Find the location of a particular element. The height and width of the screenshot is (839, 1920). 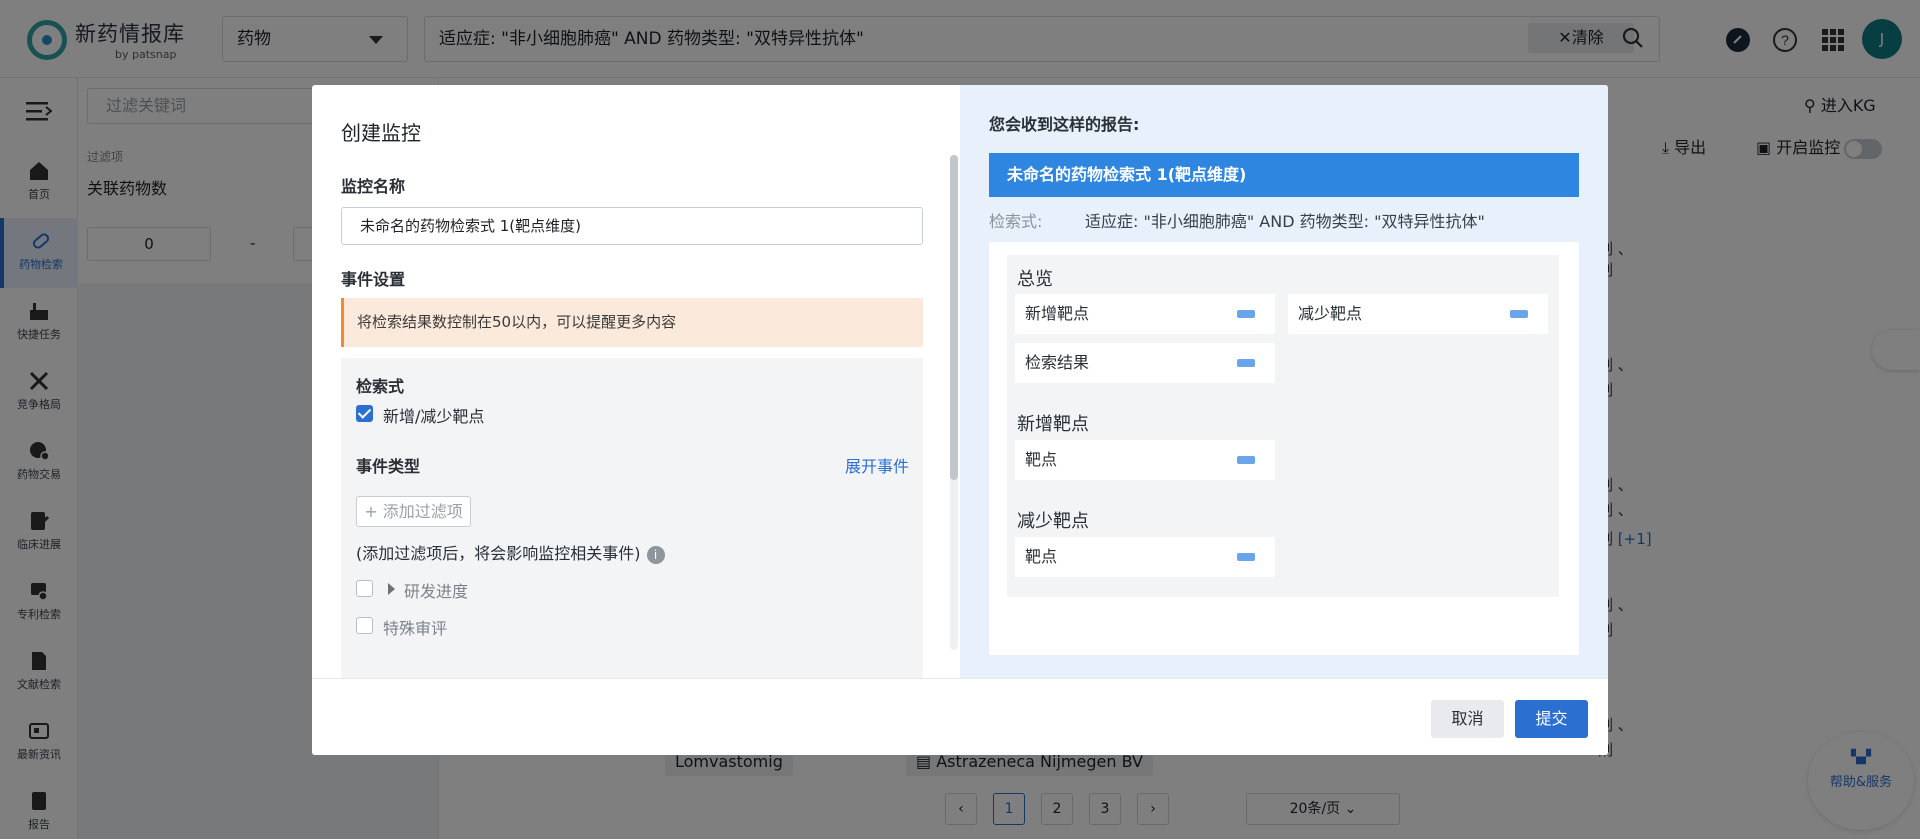

result-limit-warning: 将检索结果数控制在50以内，可以提醒更多内容 is located at coordinates (632, 322).